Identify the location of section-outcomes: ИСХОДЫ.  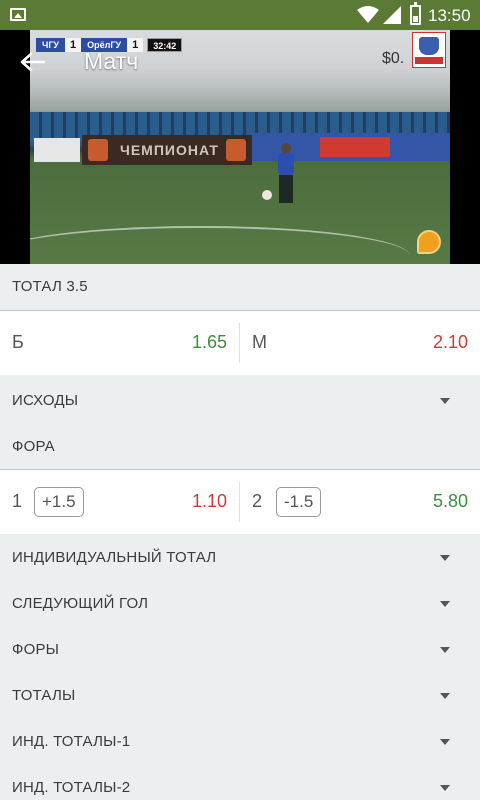
(240, 401).